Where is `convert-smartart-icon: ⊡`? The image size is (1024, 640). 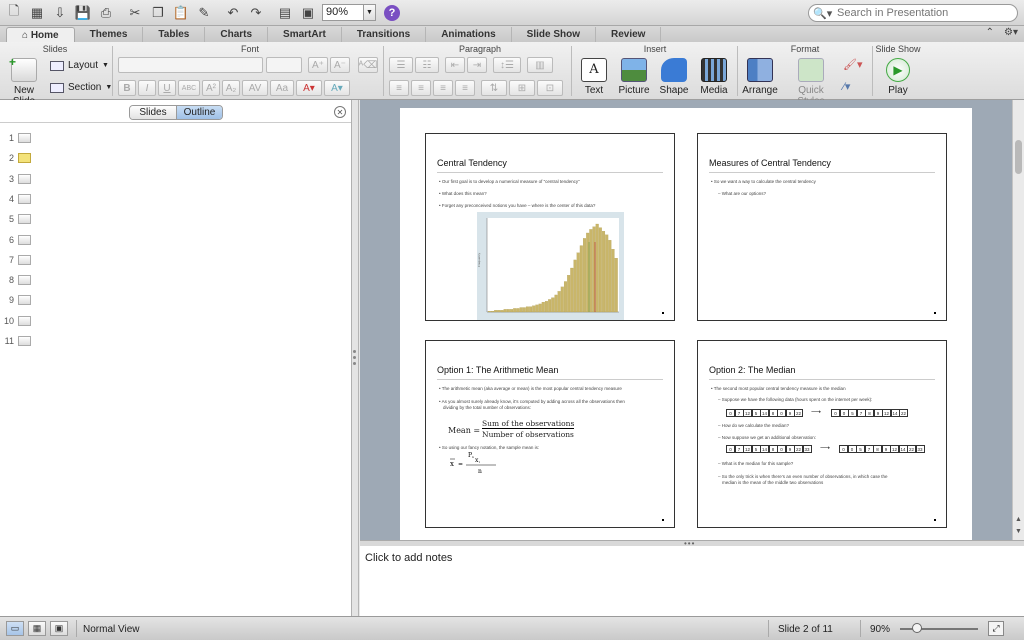 convert-smartart-icon: ⊡ is located at coordinates (550, 88).